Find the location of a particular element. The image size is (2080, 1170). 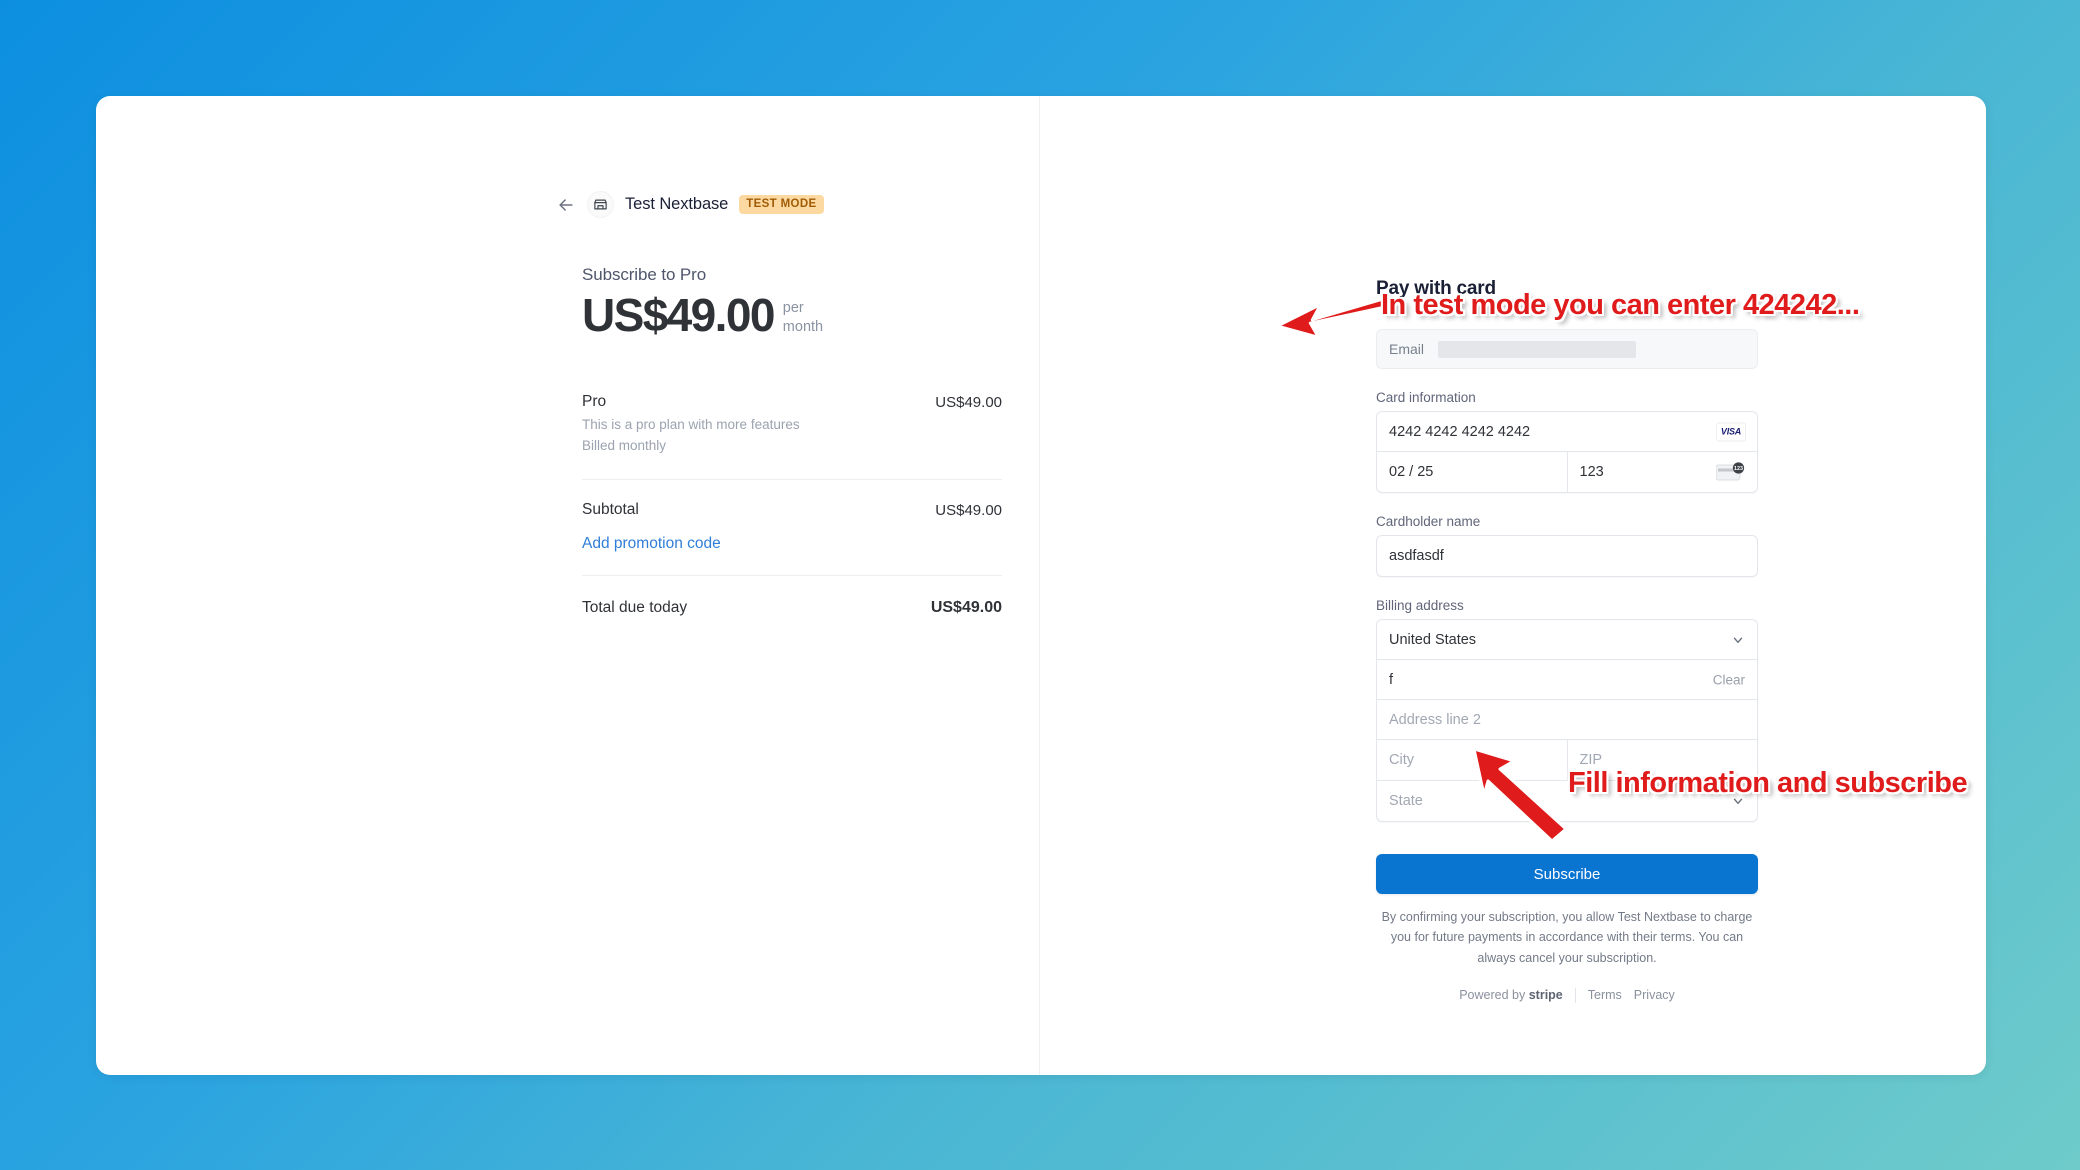

cardholder-name-value: asdfasdf is located at coordinates (1416, 556).